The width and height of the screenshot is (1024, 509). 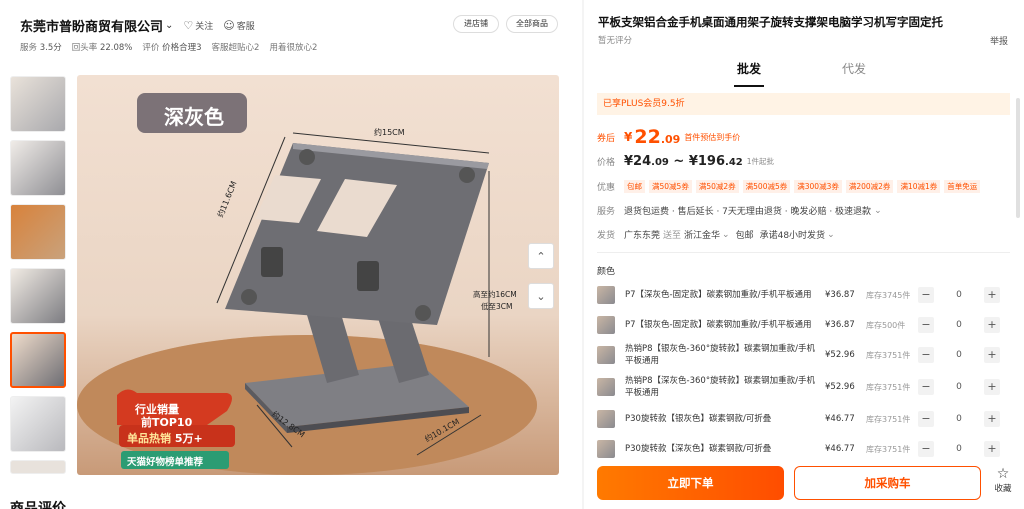 I want to click on service-label: 客服, so click(x=245, y=26).